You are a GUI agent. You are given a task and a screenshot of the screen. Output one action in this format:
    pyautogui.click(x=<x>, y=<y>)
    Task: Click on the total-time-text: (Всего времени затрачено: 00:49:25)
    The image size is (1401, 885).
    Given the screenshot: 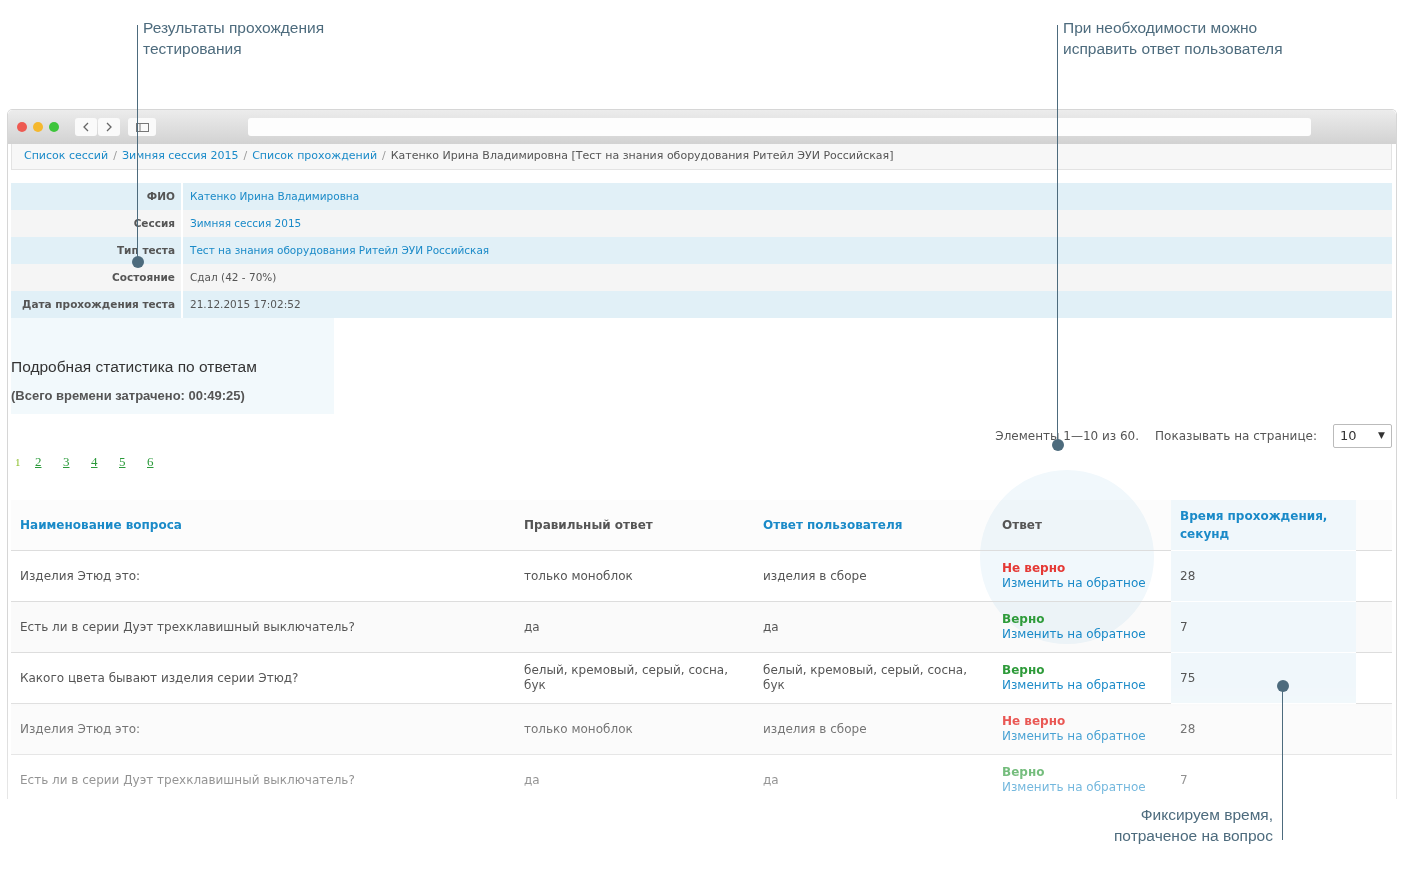 What is the action you would take?
    pyautogui.click(x=128, y=395)
    